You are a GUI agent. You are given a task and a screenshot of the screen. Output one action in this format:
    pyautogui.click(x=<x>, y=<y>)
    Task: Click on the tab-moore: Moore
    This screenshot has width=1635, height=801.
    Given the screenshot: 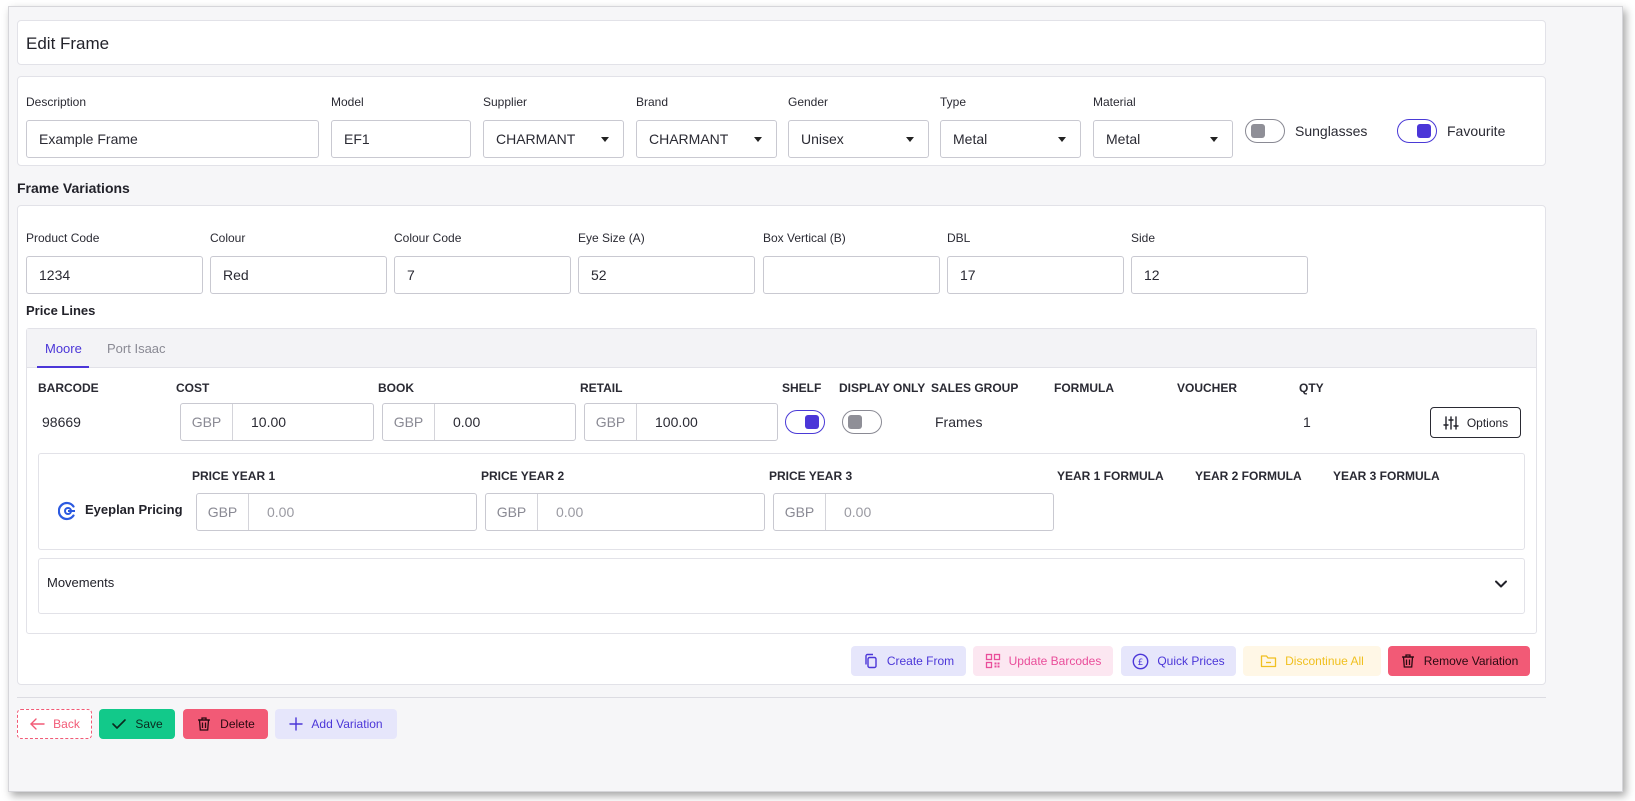 What is the action you would take?
    pyautogui.click(x=63, y=348)
    